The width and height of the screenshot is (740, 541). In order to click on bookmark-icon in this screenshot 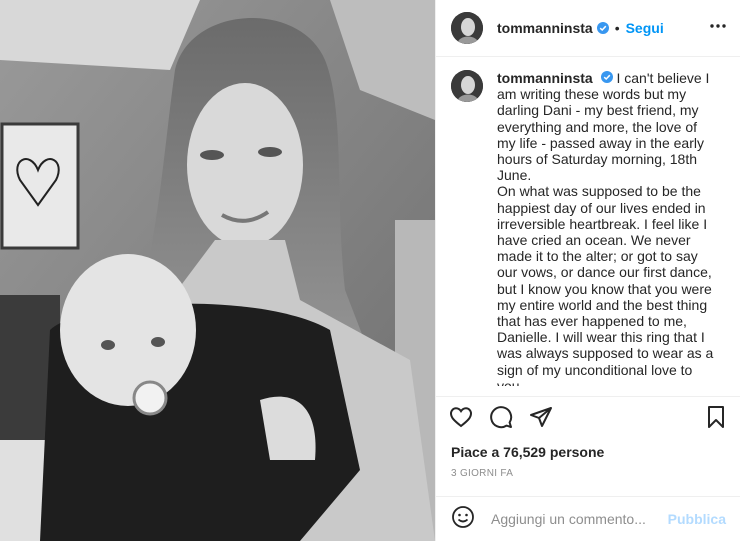, I will do `click(716, 417)`.